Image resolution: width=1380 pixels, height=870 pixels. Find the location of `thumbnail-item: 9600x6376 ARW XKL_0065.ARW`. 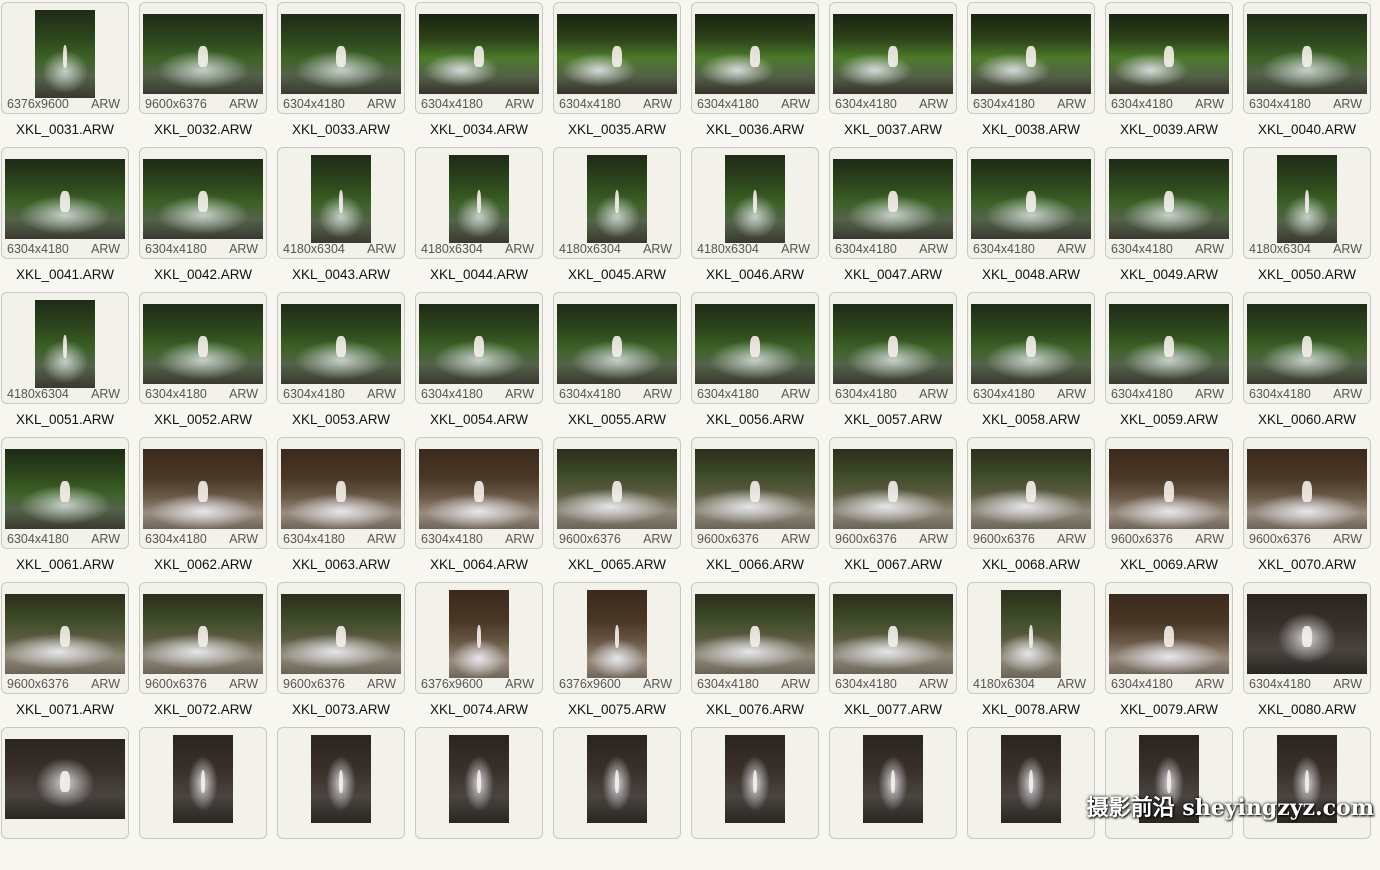

thumbnail-item: 9600x6376 ARW XKL_0065.ARW is located at coordinates (622, 507).